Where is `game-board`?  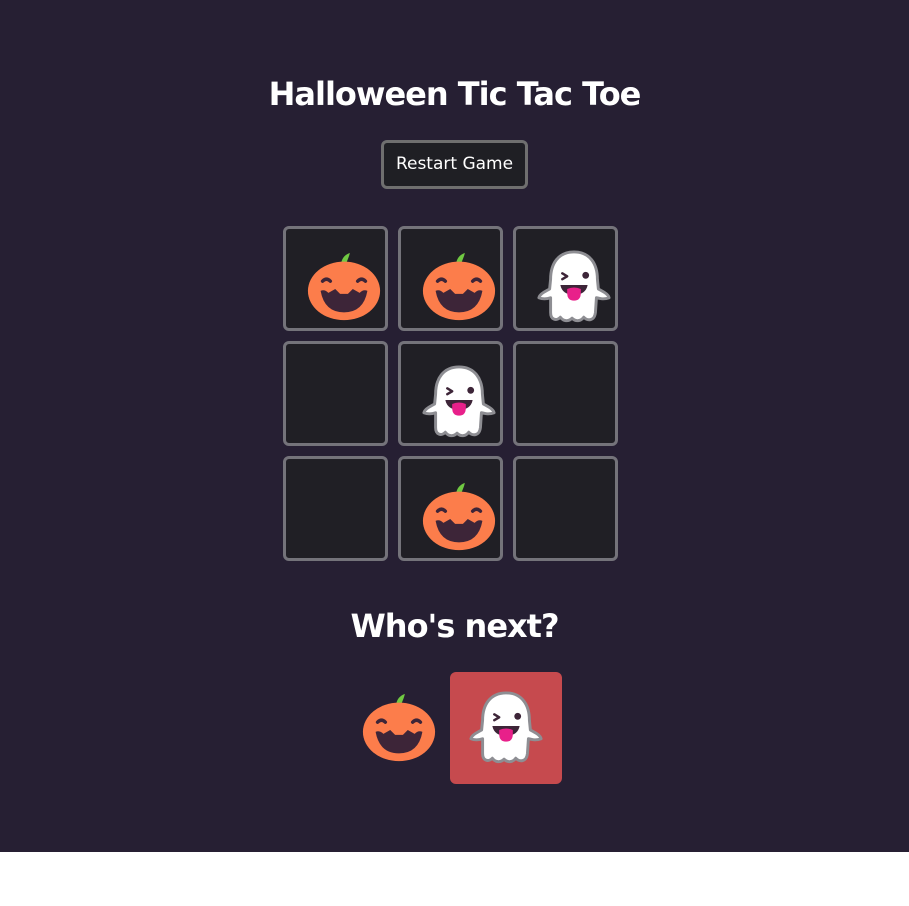 game-board is located at coordinates (450, 393).